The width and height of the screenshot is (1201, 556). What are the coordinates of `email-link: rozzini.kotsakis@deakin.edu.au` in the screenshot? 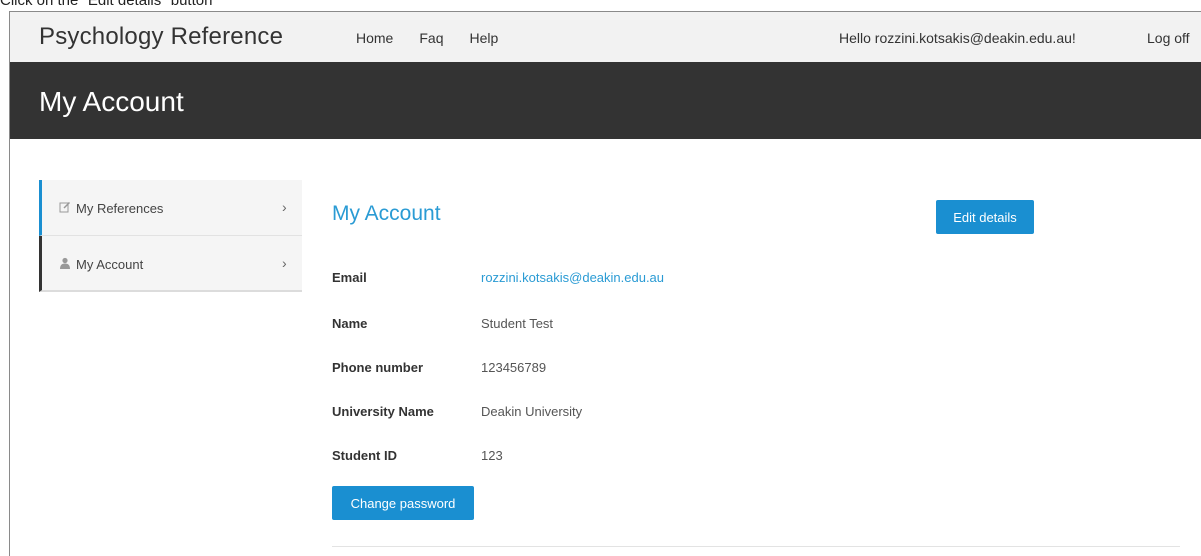 It's located at (572, 277).